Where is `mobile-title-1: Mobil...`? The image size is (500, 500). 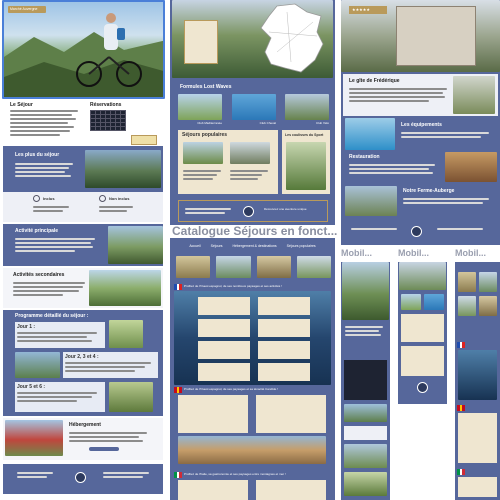 mobile-title-1: Mobil... is located at coordinates (356, 253).